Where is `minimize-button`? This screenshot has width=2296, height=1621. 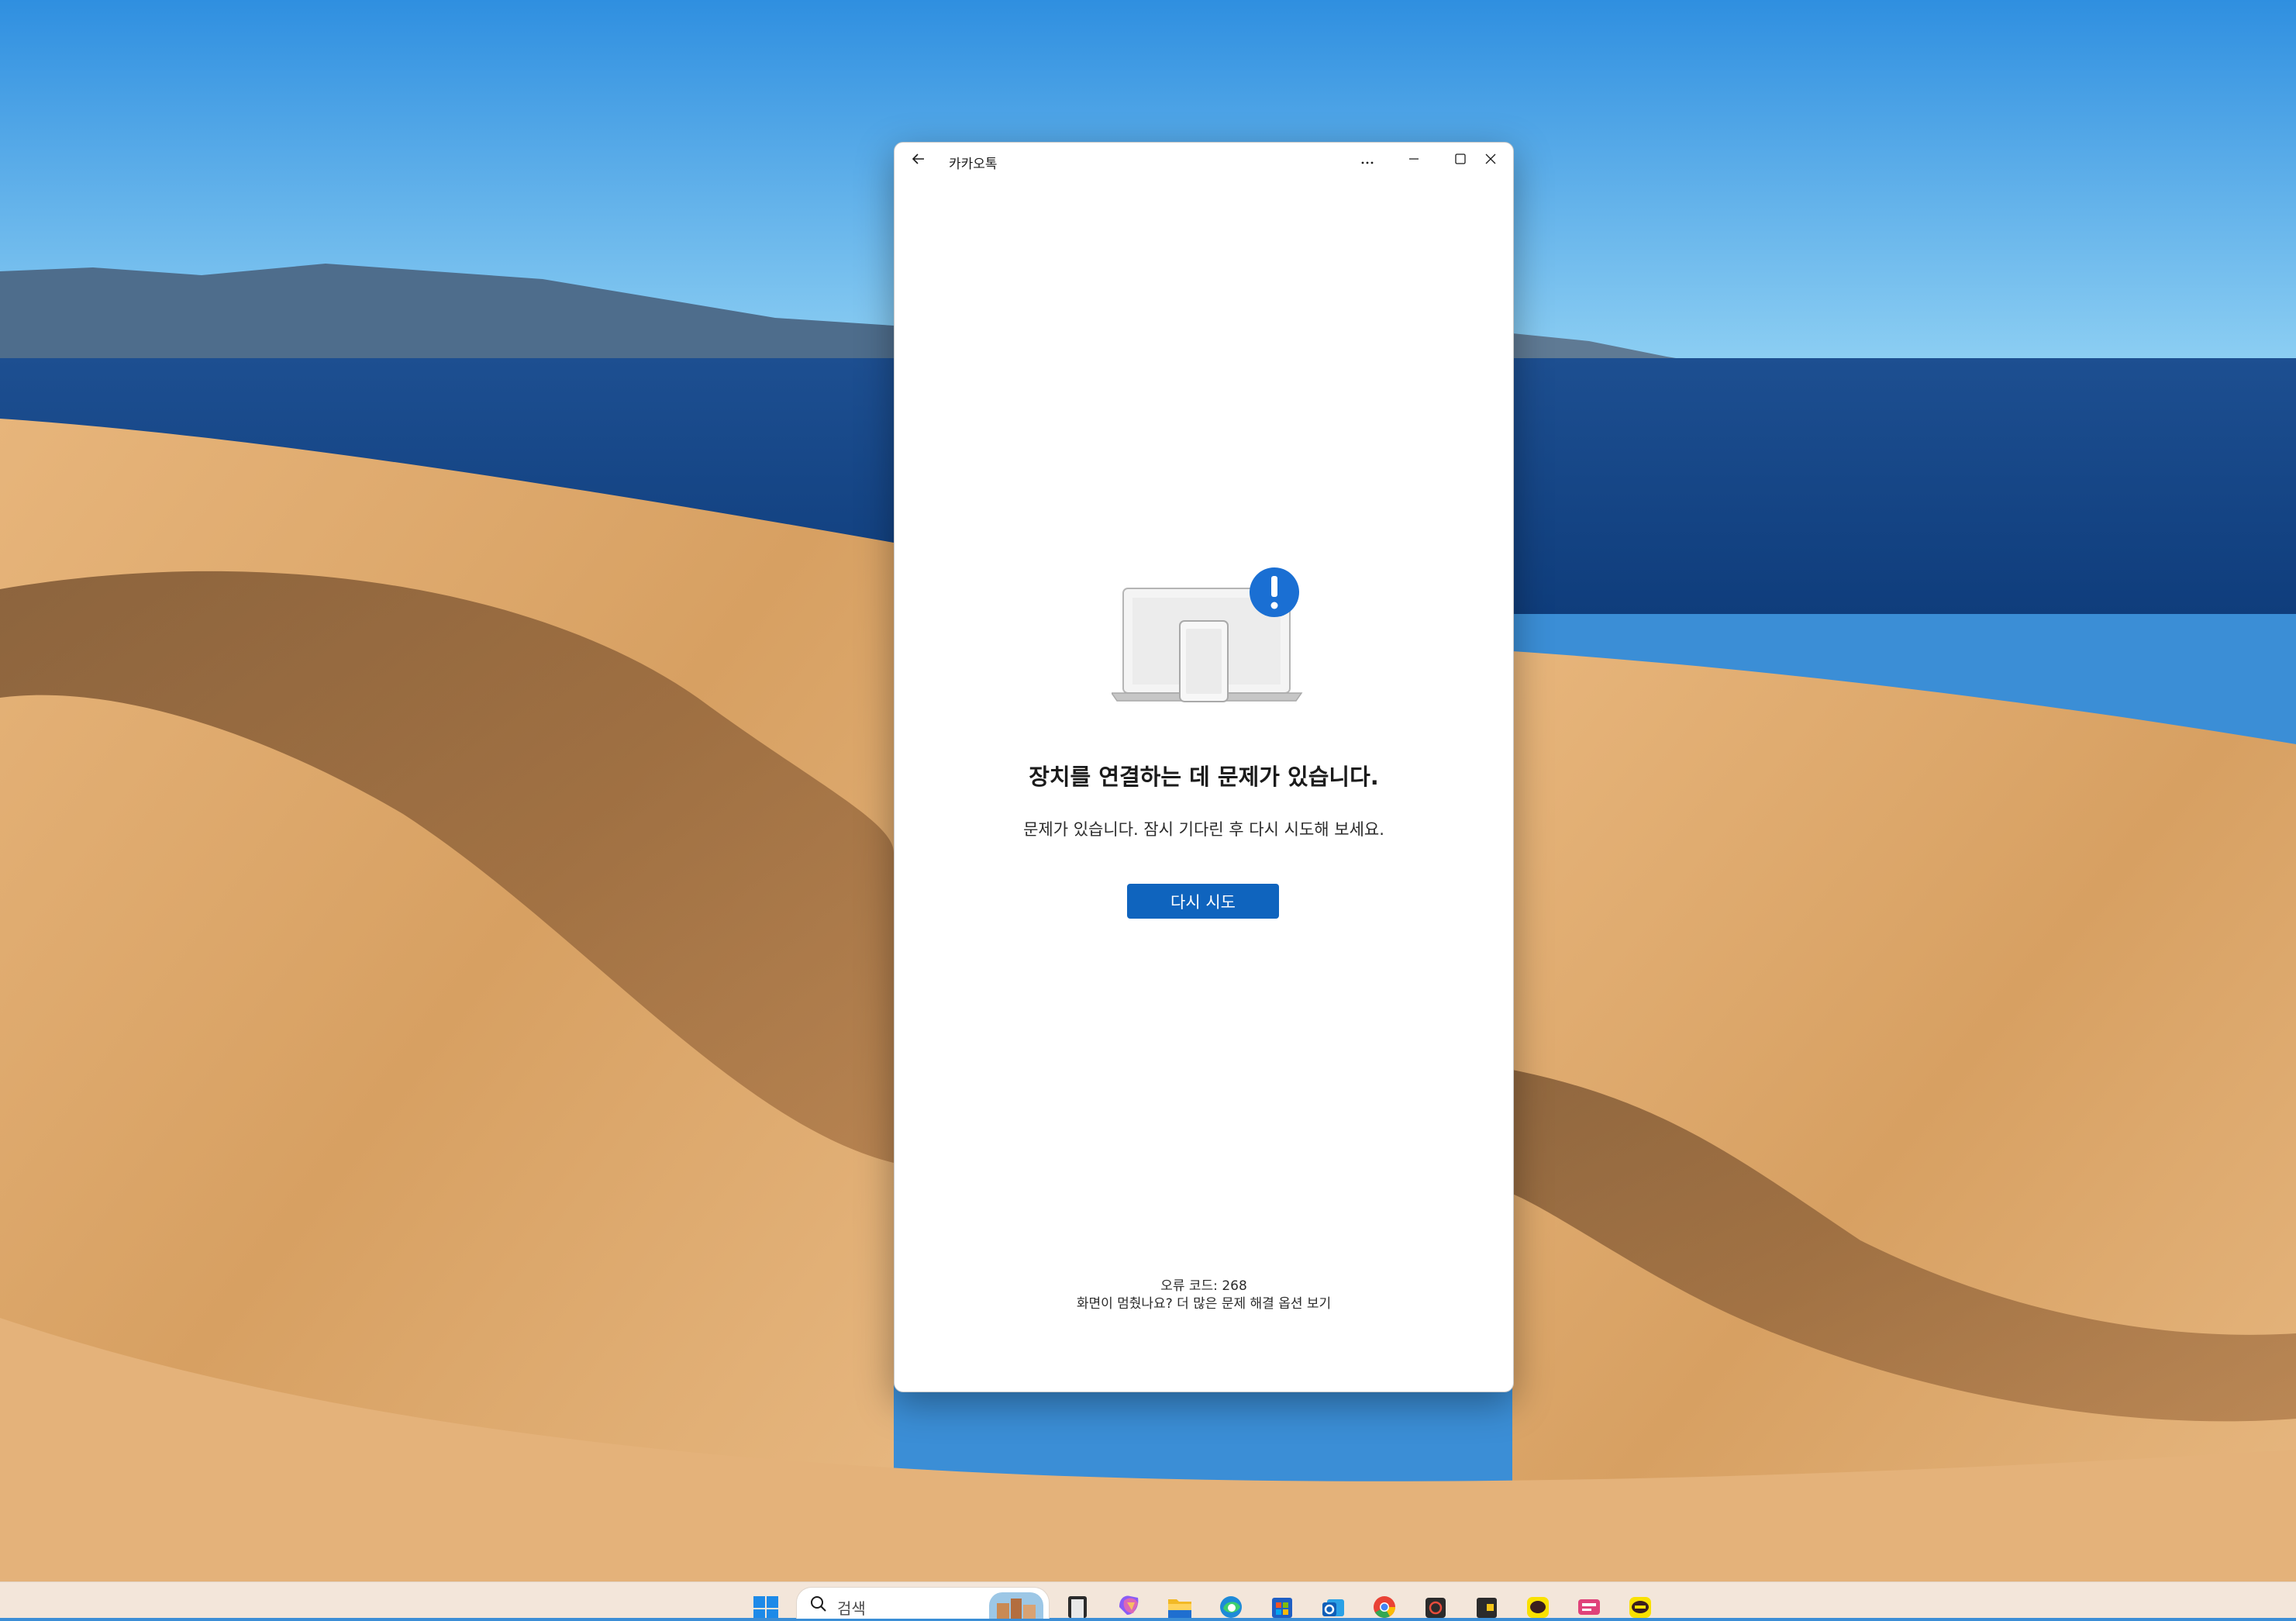 minimize-button is located at coordinates (1414, 160).